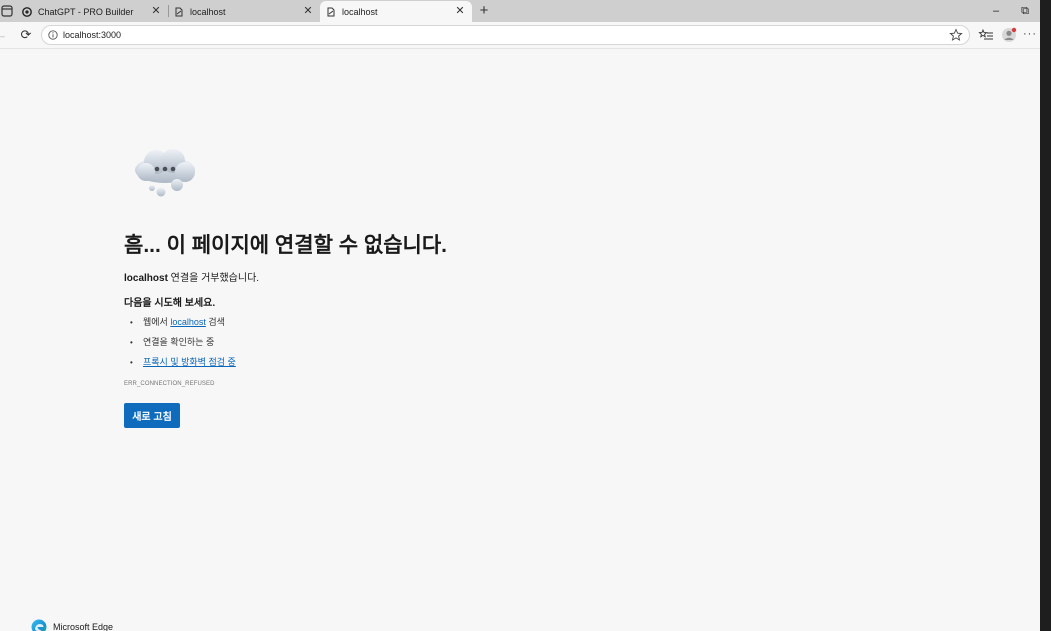 This screenshot has width=1051, height=631. I want to click on browser-toolbar: ← ⟳ localhost:3000 ···, so click(520, 35).